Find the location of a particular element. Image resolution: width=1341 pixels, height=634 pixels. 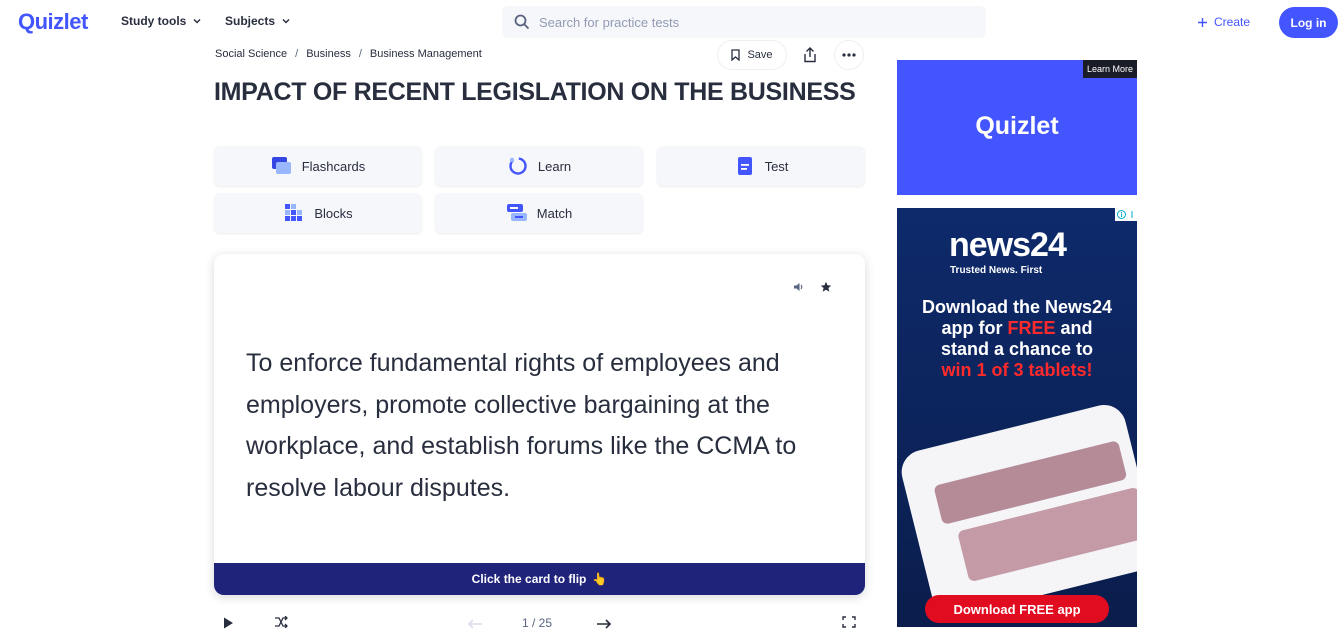

save-button: Save is located at coordinates (752, 55).